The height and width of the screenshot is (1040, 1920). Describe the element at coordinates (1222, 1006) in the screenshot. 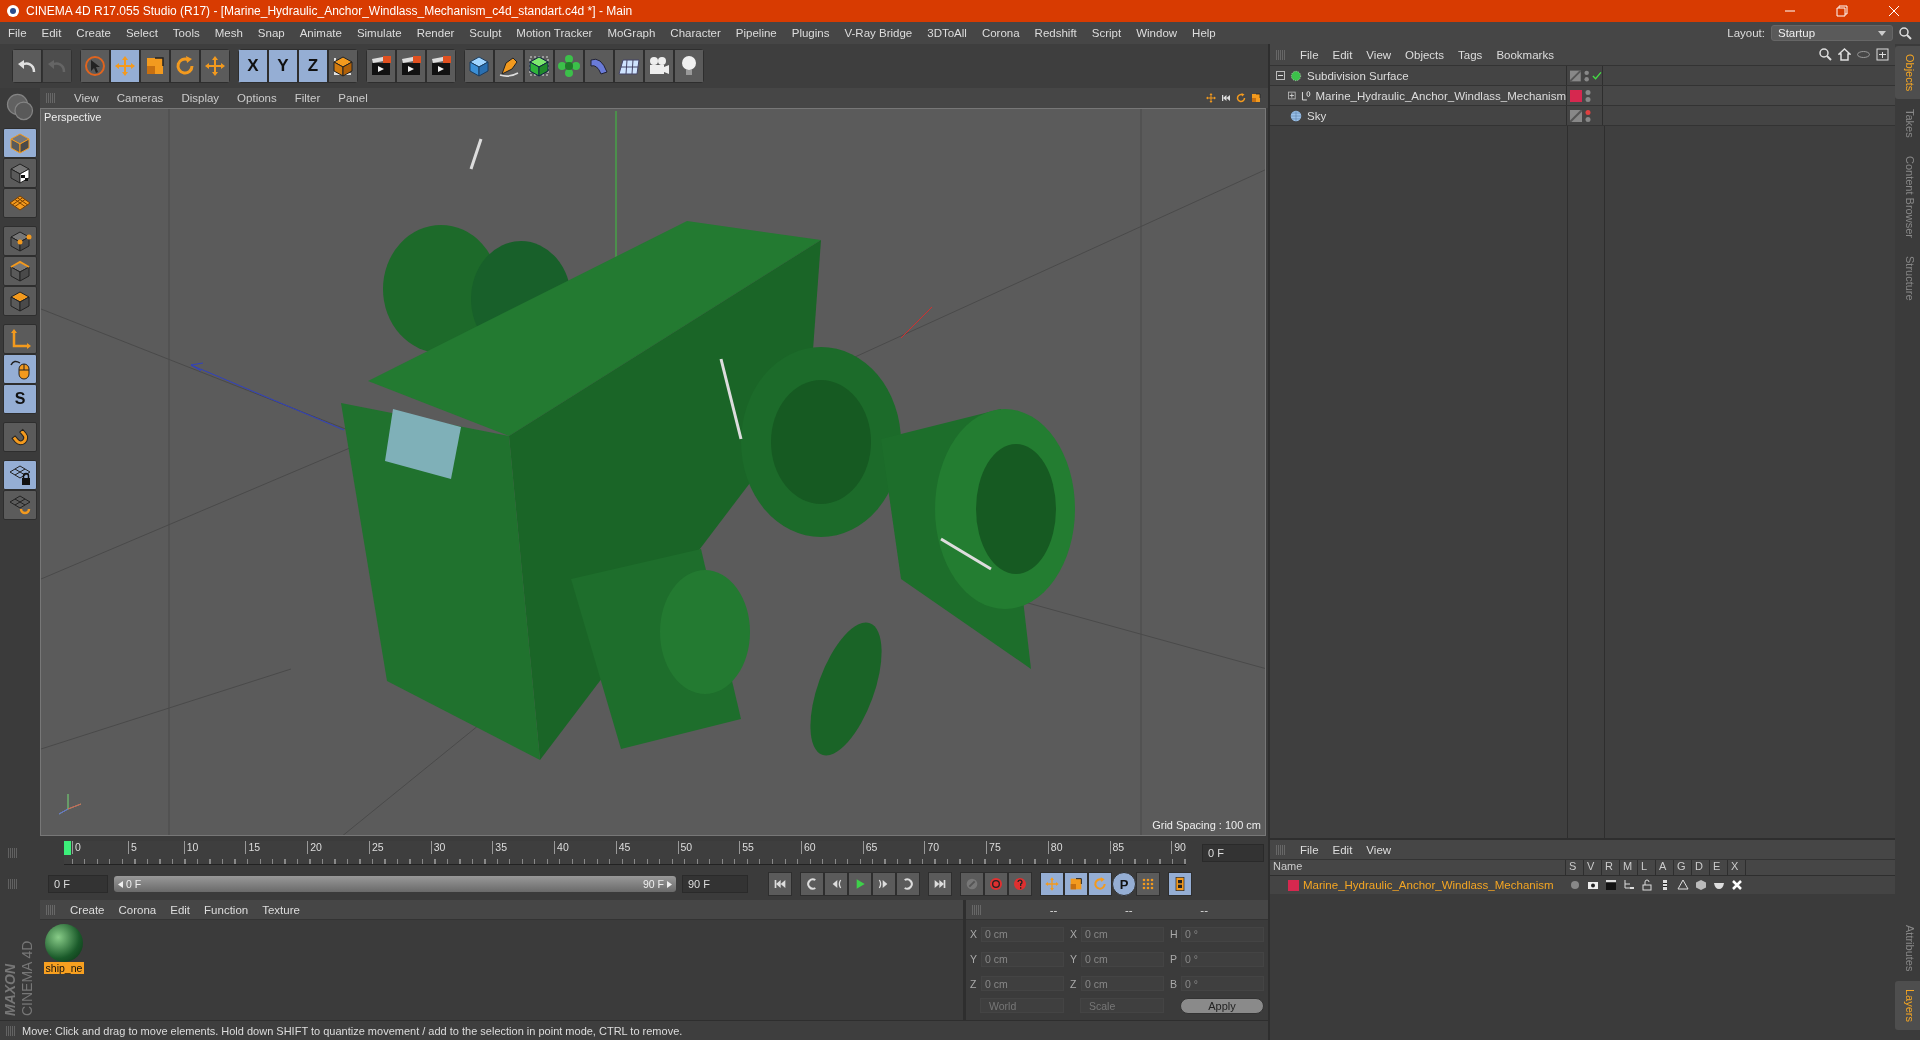

I see `apply-button: Apply` at that location.